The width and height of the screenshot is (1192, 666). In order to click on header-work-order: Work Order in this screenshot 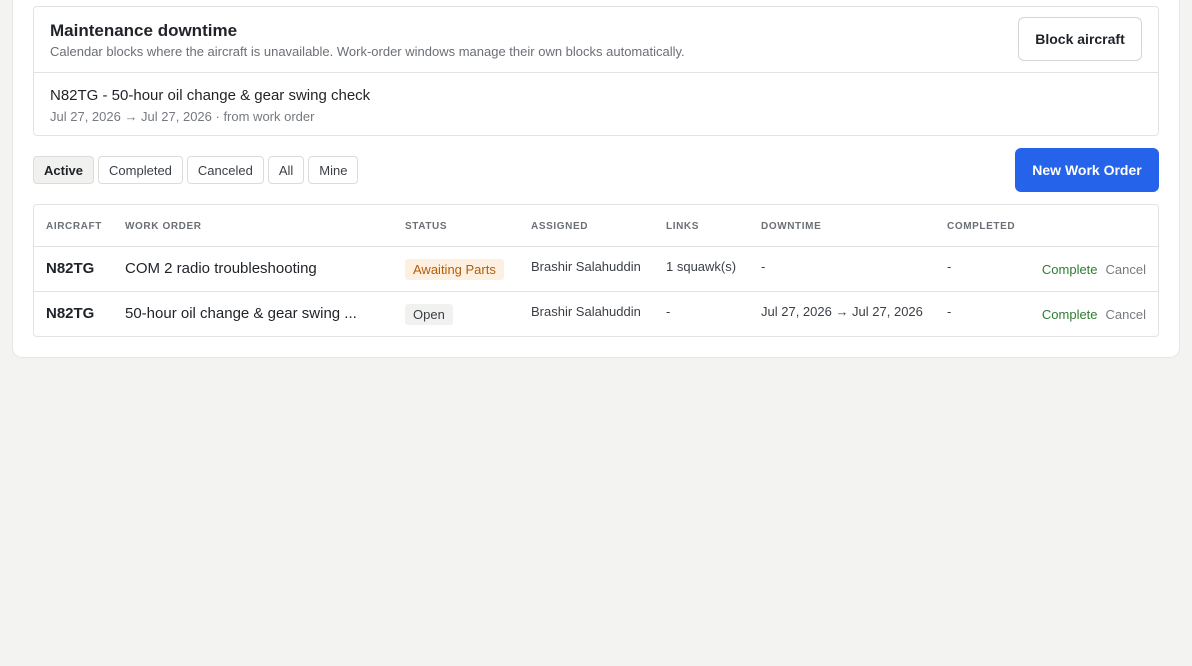, I will do `click(163, 226)`.